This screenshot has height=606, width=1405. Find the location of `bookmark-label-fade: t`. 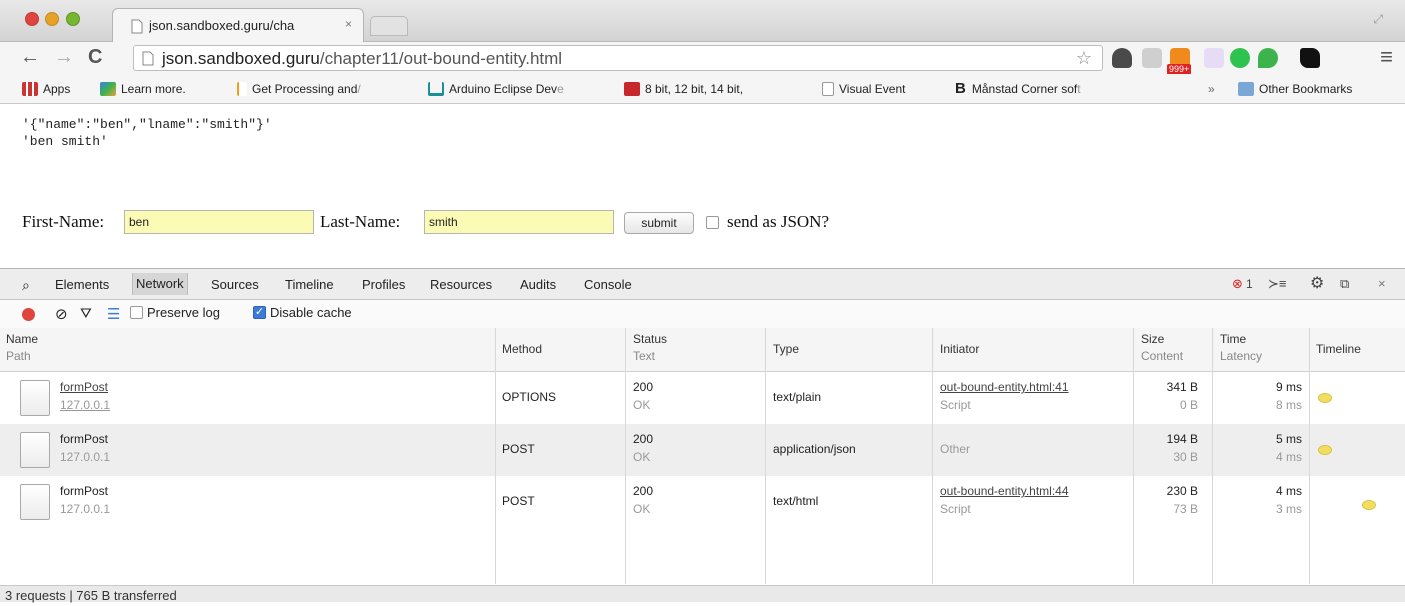

bookmark-label-fade: t is located at coordinates (1079, 89).